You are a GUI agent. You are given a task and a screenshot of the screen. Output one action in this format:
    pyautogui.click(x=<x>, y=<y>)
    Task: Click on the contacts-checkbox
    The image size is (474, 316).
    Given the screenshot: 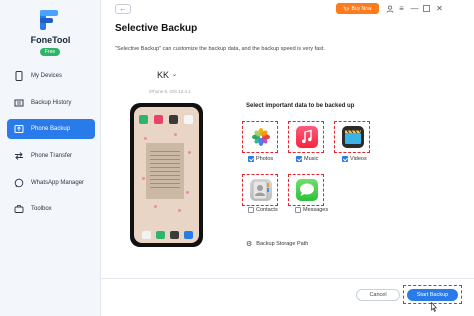 What is the action you would take?
    pyautogui.click(x=251, y=210)
    